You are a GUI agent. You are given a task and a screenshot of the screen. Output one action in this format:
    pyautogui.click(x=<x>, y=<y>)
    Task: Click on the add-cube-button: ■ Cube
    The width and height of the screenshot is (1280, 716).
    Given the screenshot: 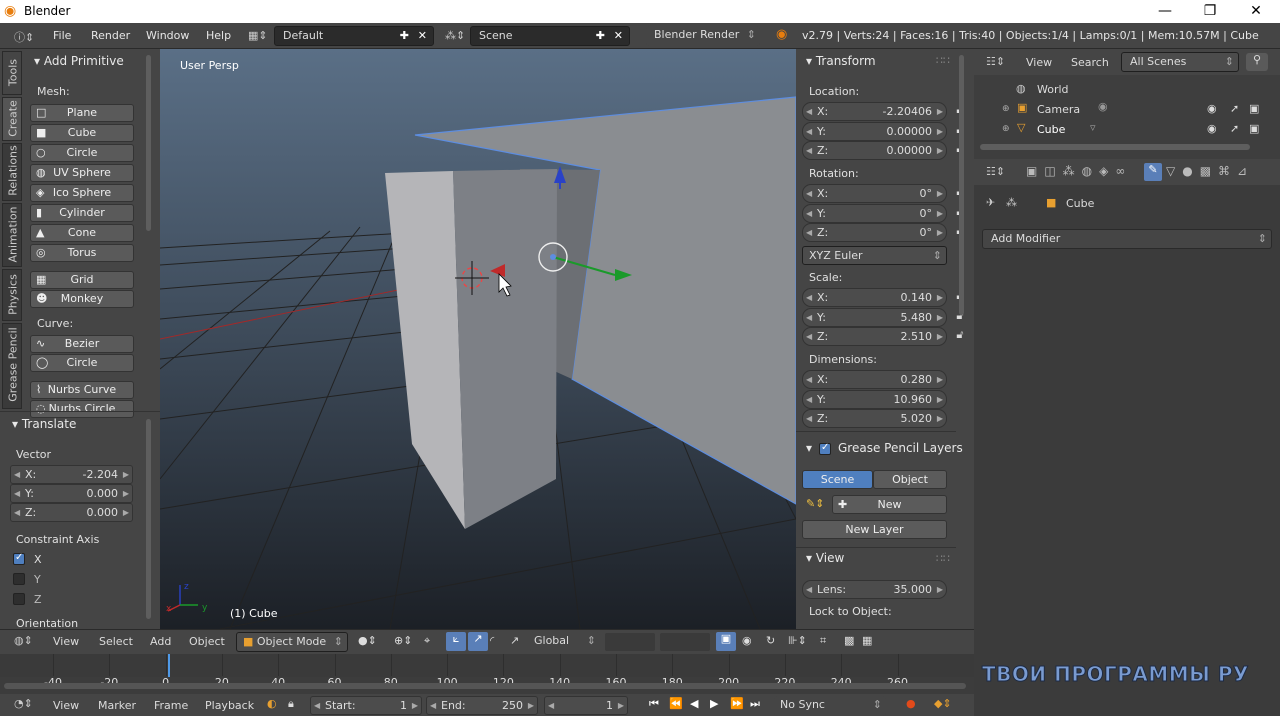 What is the action you would take?
    pyautogui.click(x=82, y=133)
    